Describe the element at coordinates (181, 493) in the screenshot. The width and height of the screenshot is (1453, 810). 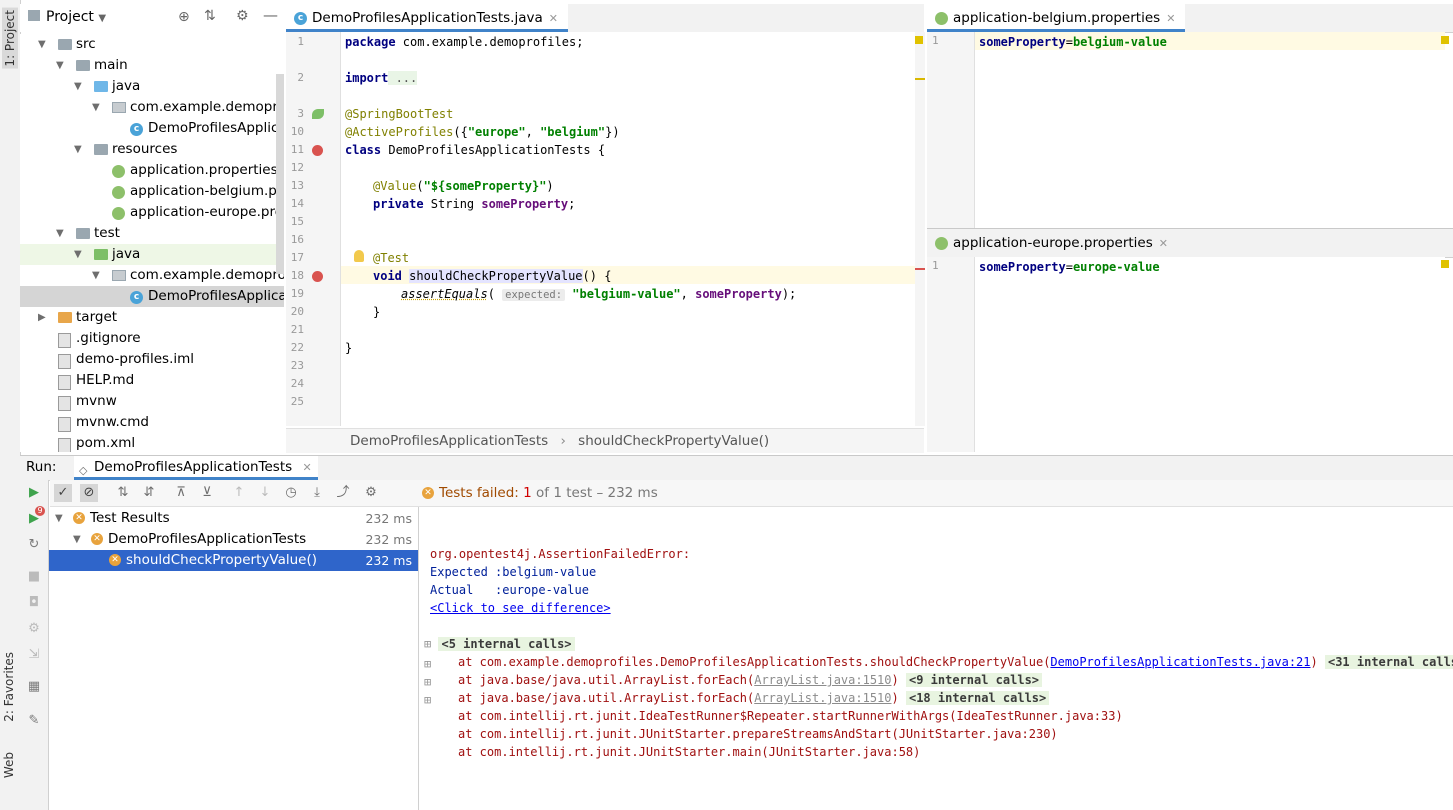
I see `expand-all-icon: ⊼` at that location.